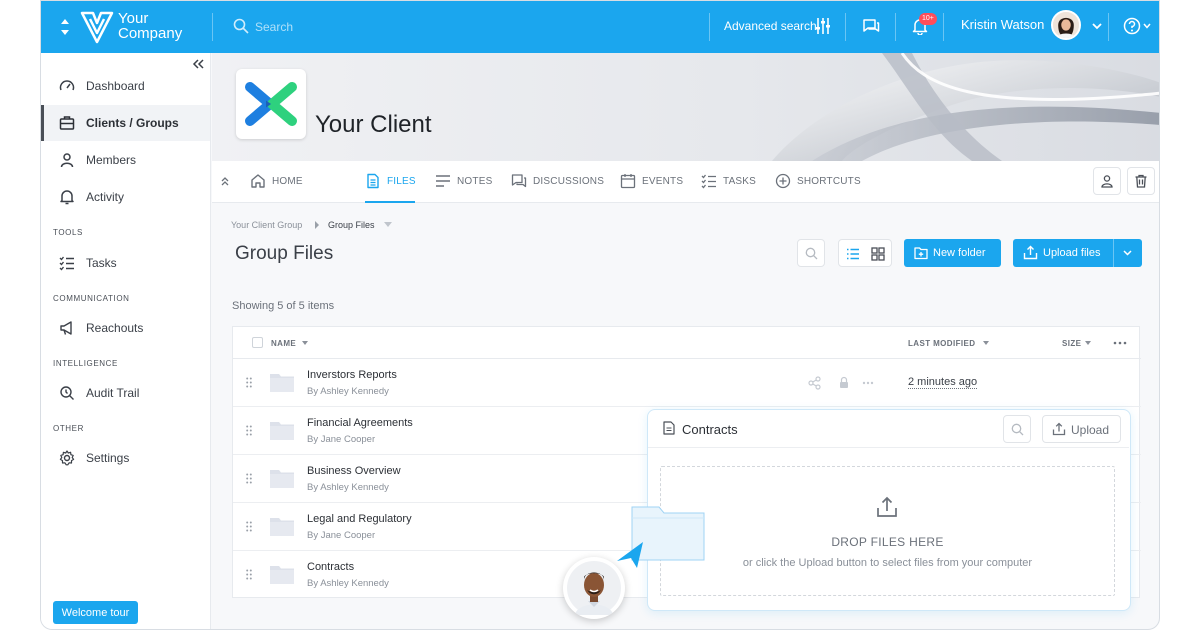 Image resolution: width=1200 pixels, height=630 pixels. What do you see at coordinates (928, 19) in the screenshot?
I see `notification-badge: 10+` at bounding box center [928, 19].